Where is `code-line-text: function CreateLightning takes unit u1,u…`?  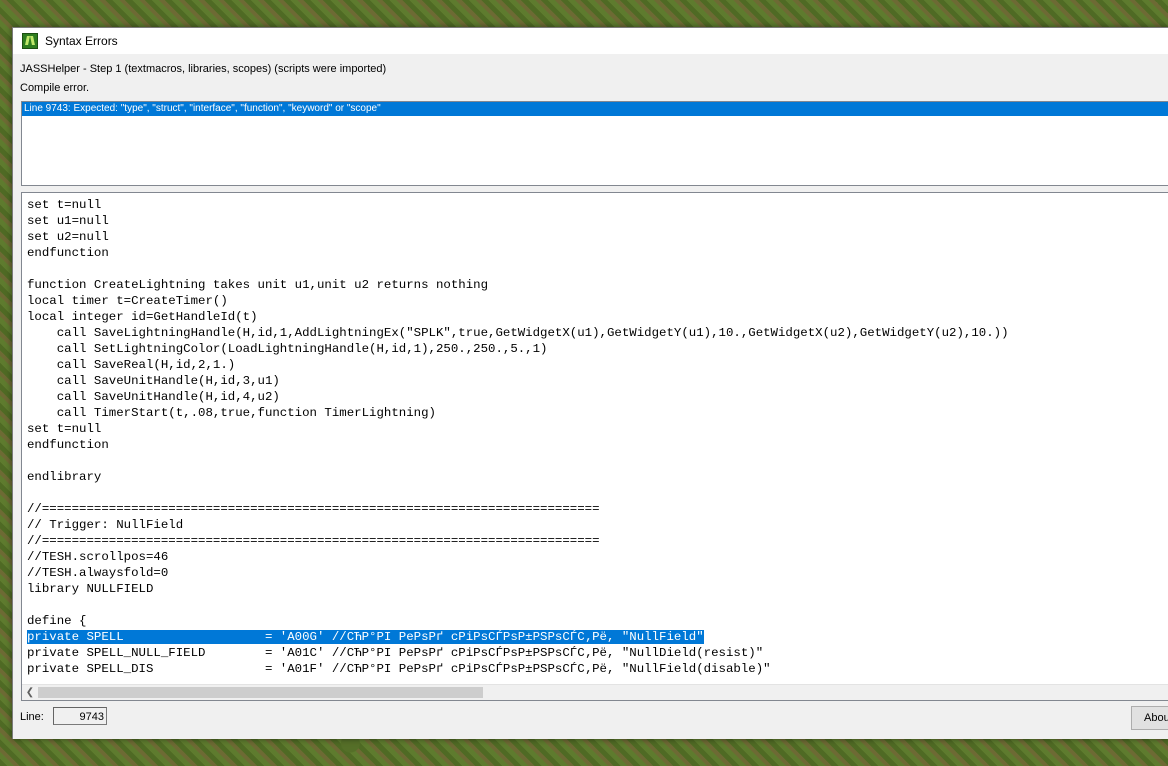 code-line-text: function CreateLightning takes unit u1,u… is located at coordinates (258, 285).